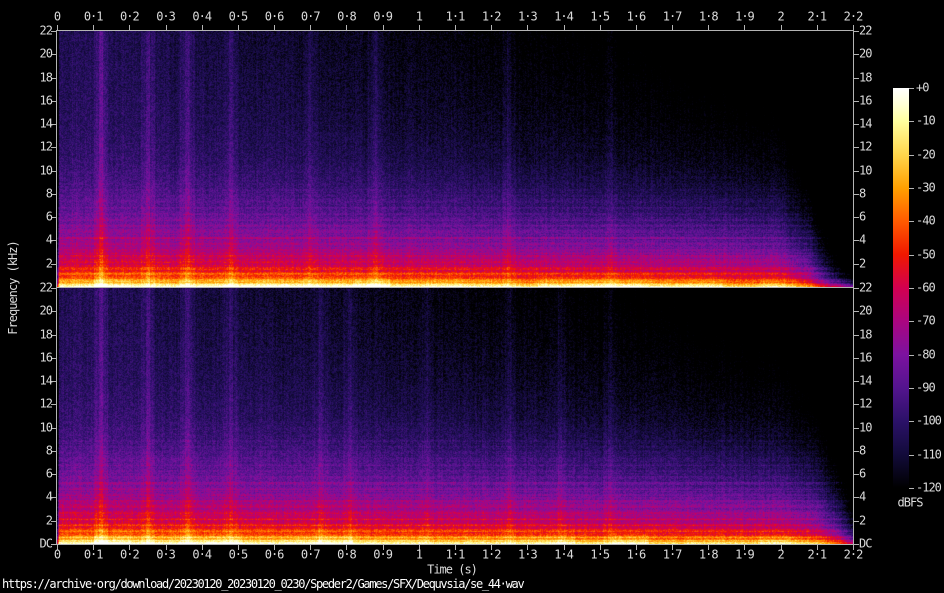  I want to click on time-tick-label: 0, so click(57, 16).